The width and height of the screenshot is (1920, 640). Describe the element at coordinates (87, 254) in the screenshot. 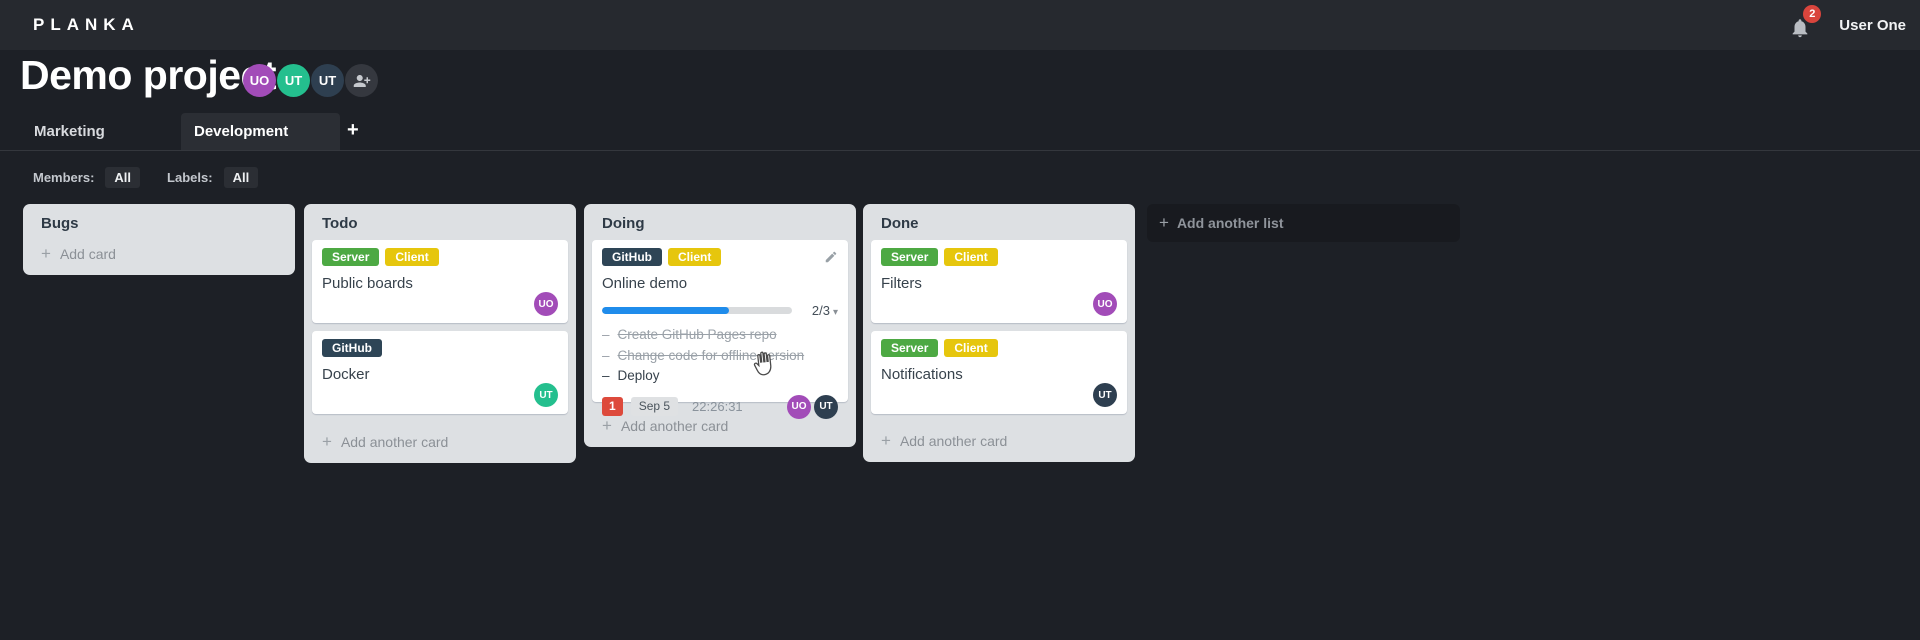

I see `add-card-label: Add card` at that location.